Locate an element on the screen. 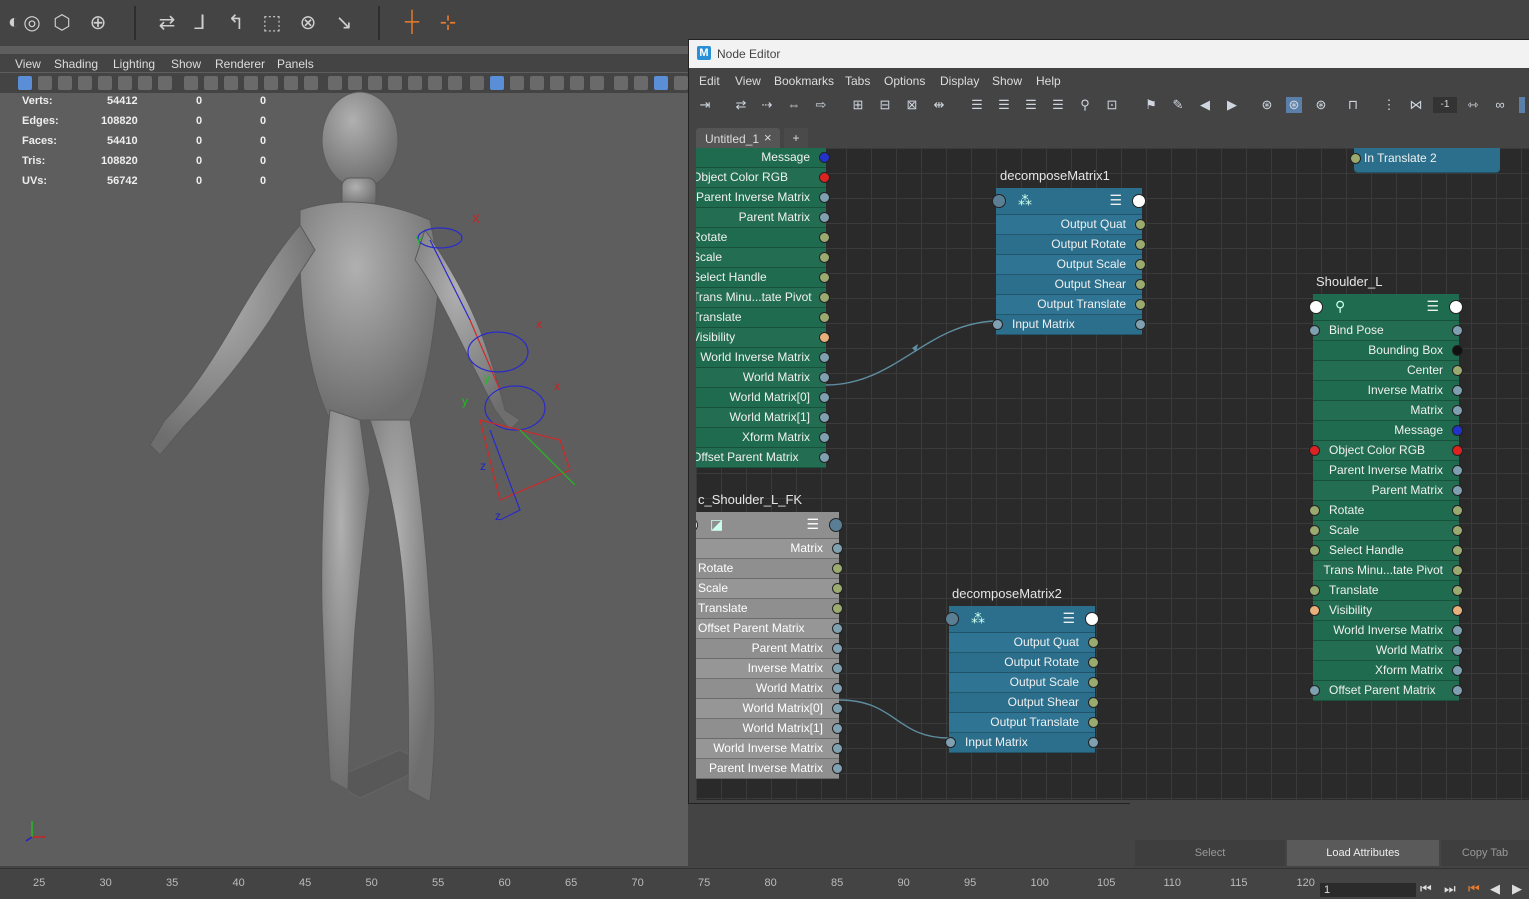  node-input-port is located at coordinates (952, 619).